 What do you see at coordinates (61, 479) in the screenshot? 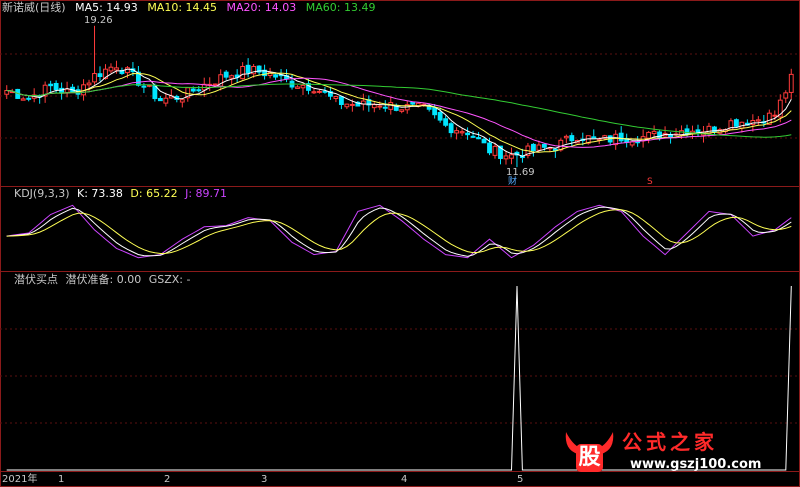
I see `x-axis-month: 1` at bounding box center [61, 479].